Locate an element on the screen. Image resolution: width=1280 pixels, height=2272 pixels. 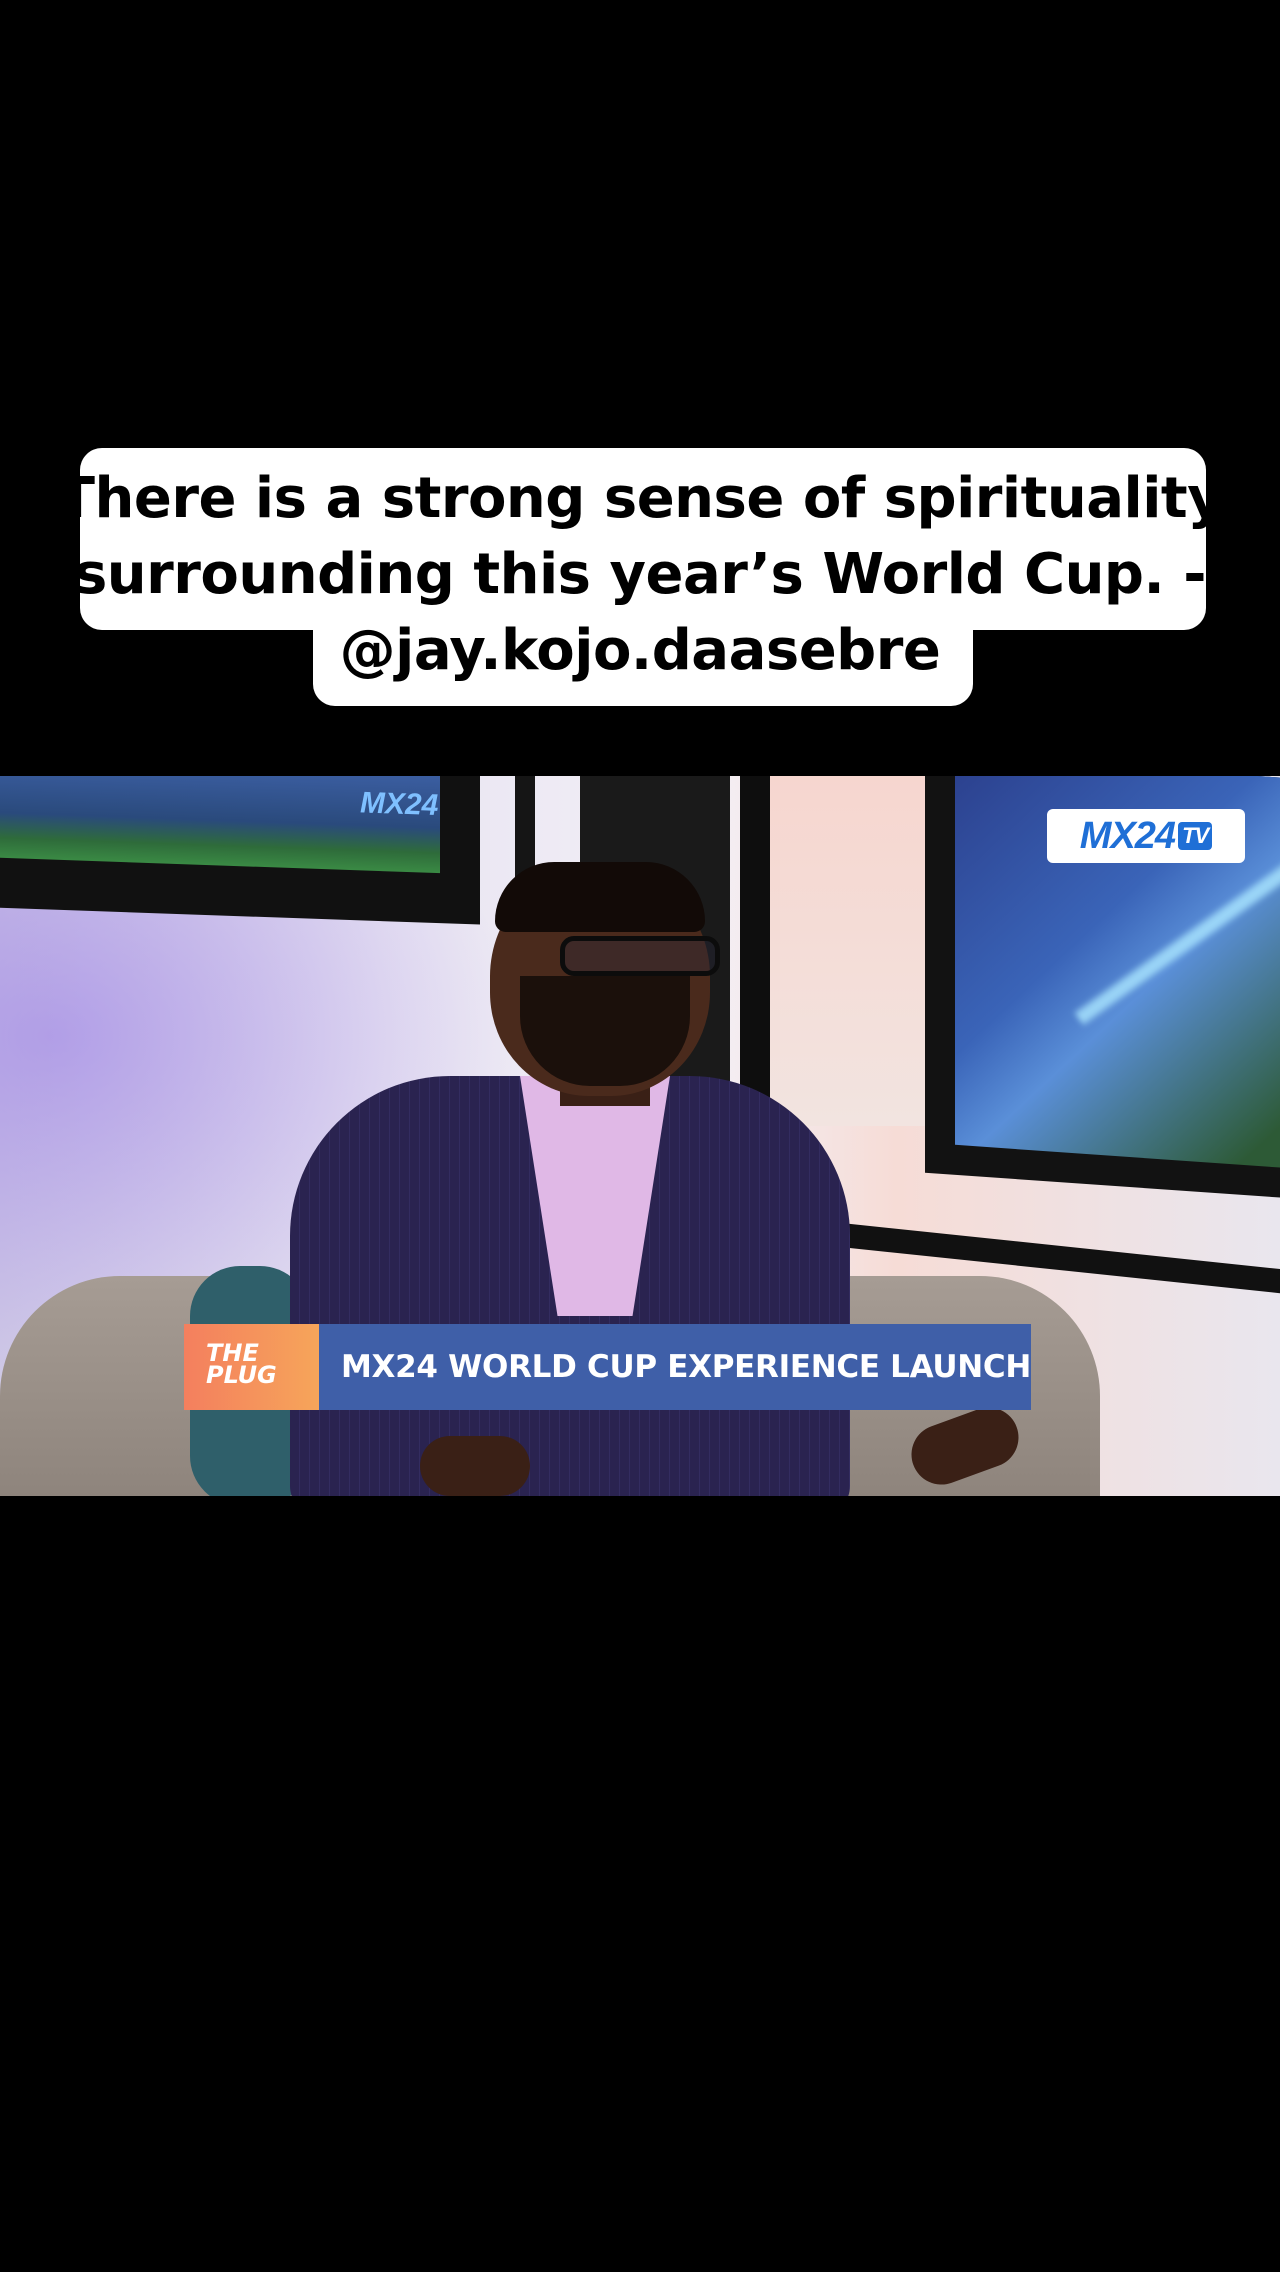
channel-logo-suffix: TV is located at coordinates (1195, 836).